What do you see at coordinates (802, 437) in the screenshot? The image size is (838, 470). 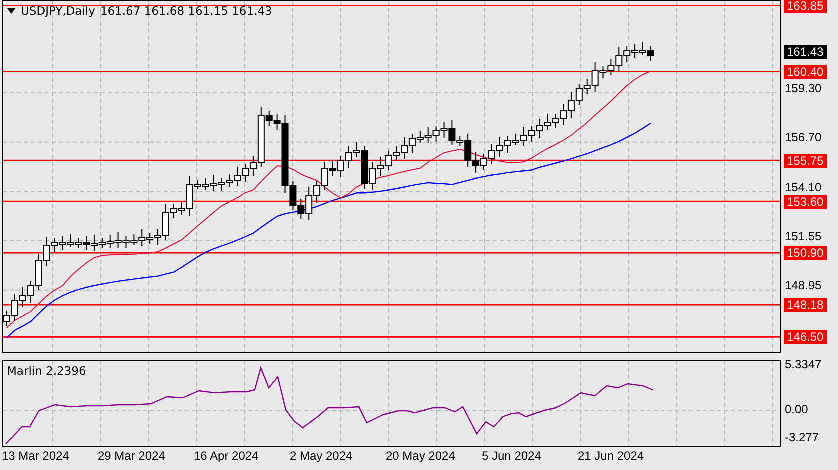 I see `oscillator-tick-label: -3.277` at bounding box center [802, 437].